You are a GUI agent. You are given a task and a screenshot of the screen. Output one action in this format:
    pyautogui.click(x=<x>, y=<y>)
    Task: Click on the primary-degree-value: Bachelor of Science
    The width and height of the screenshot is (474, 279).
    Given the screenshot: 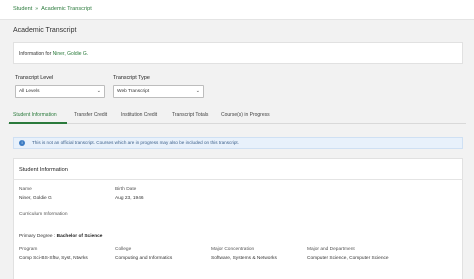 What is the action you would take?
    pyautogui.click(x=79, y=236)
    